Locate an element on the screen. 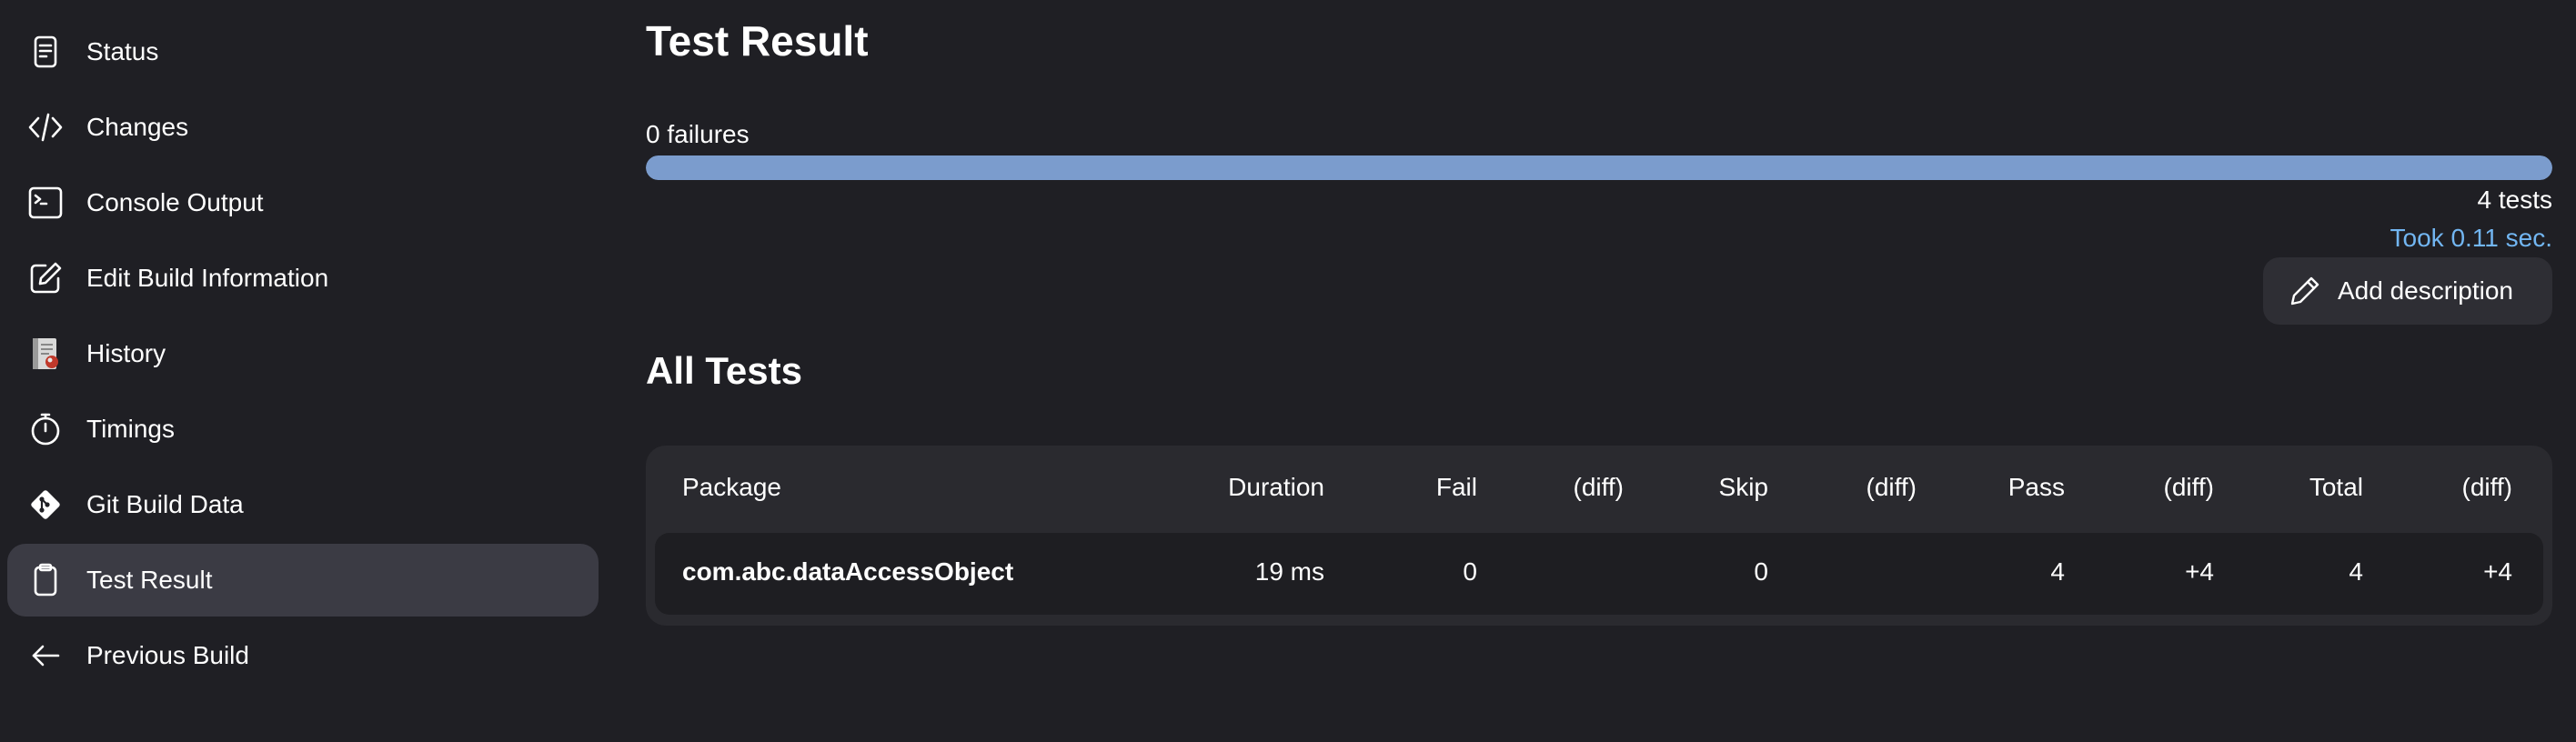 The image size is (2576, 742). sidebar-item-label: Edit Build Information is located at coordinates (207, 278).